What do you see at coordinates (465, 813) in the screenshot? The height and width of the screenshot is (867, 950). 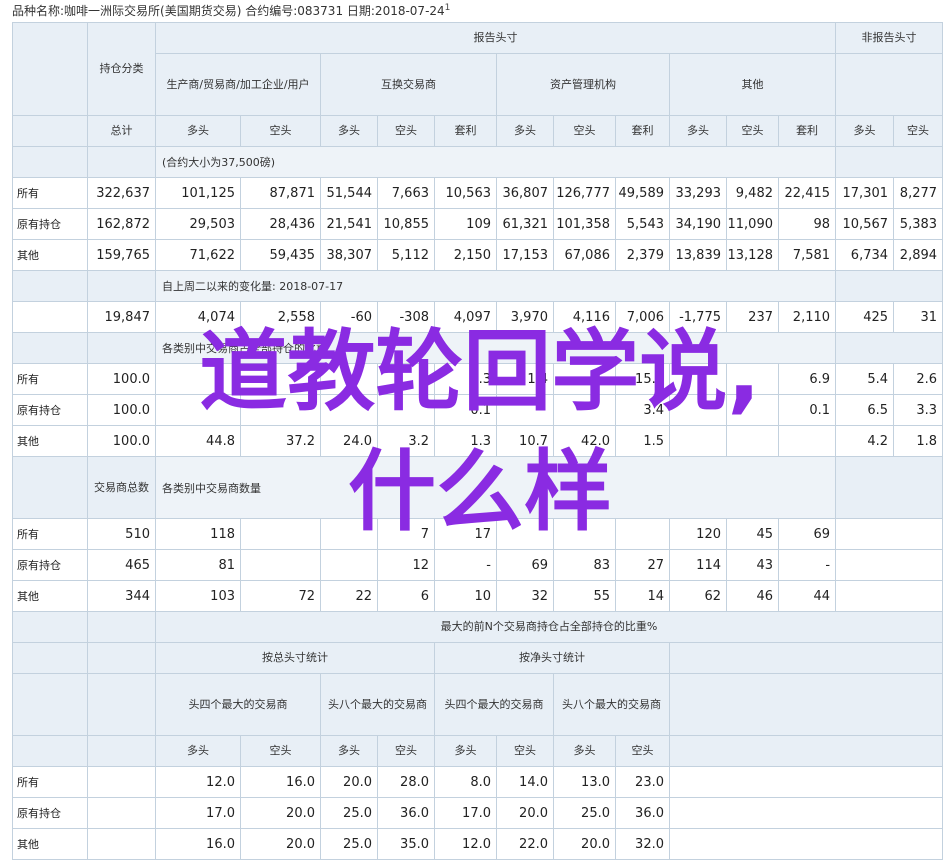 I see `value-cell: 17.0` at bounding box center [465, 813].